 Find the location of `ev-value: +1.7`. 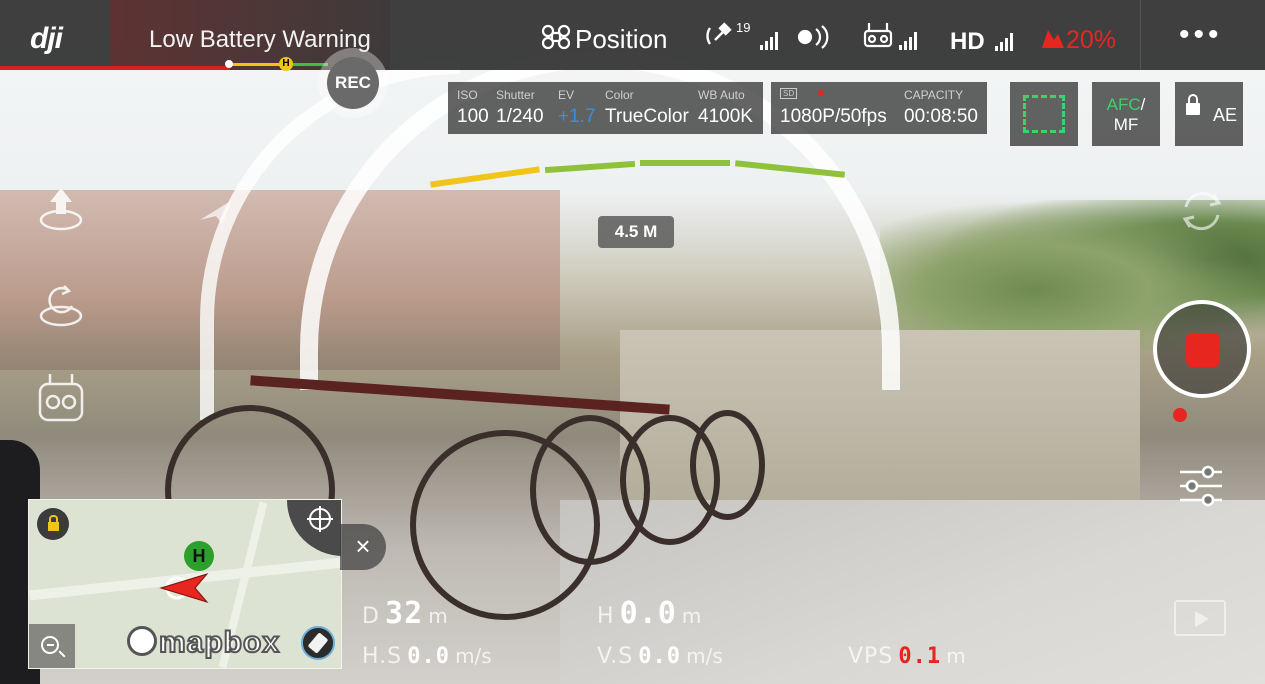

ev-value: +1.7 is located at coordinates (577, 116).